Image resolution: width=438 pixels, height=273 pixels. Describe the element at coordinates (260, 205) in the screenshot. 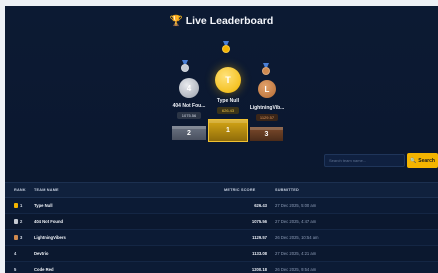

I see `metric-score-cell: 626.43` at that location.